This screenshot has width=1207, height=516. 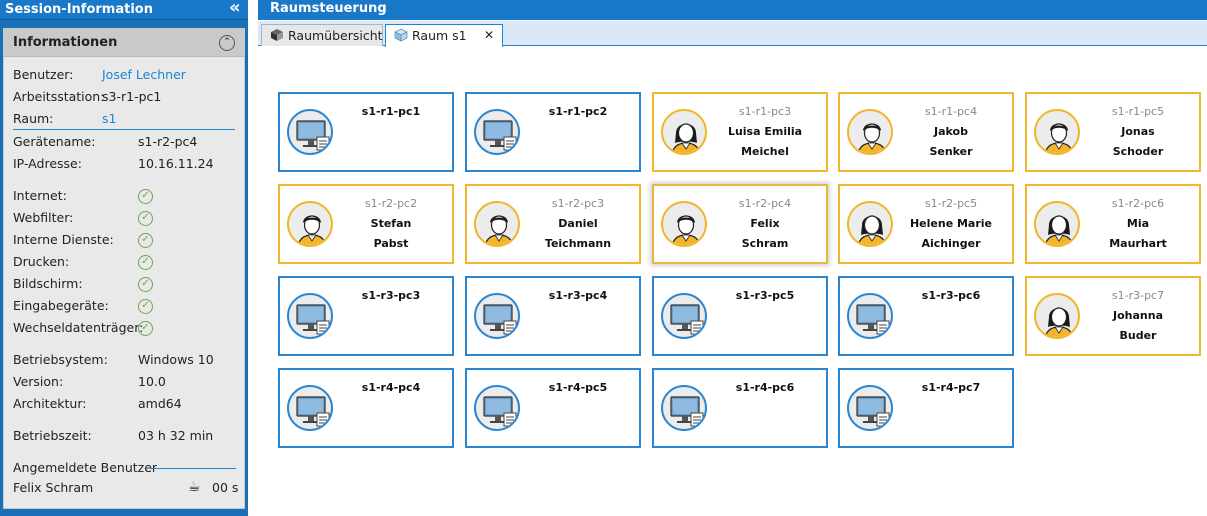 What do you see at coordinates (152, 381) in the screenshot?
I see `version-value: 10.0` at bounding box center [152, 381].